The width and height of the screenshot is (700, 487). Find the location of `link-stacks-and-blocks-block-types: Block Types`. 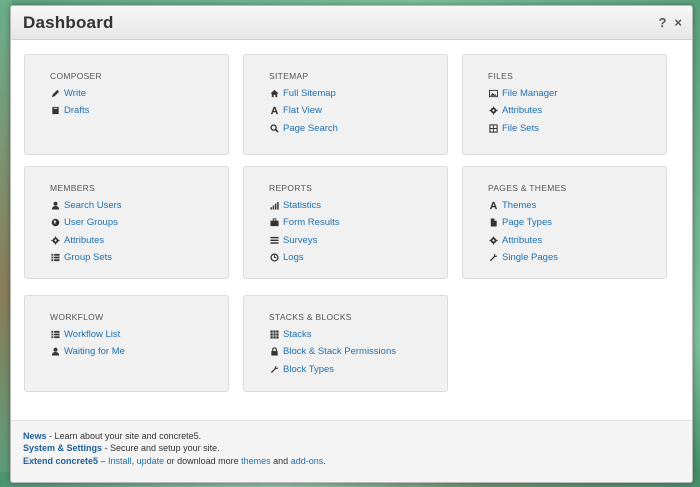

link-stacks-and-blocks-block-types: Block Types is located at coordinates (358, 369).